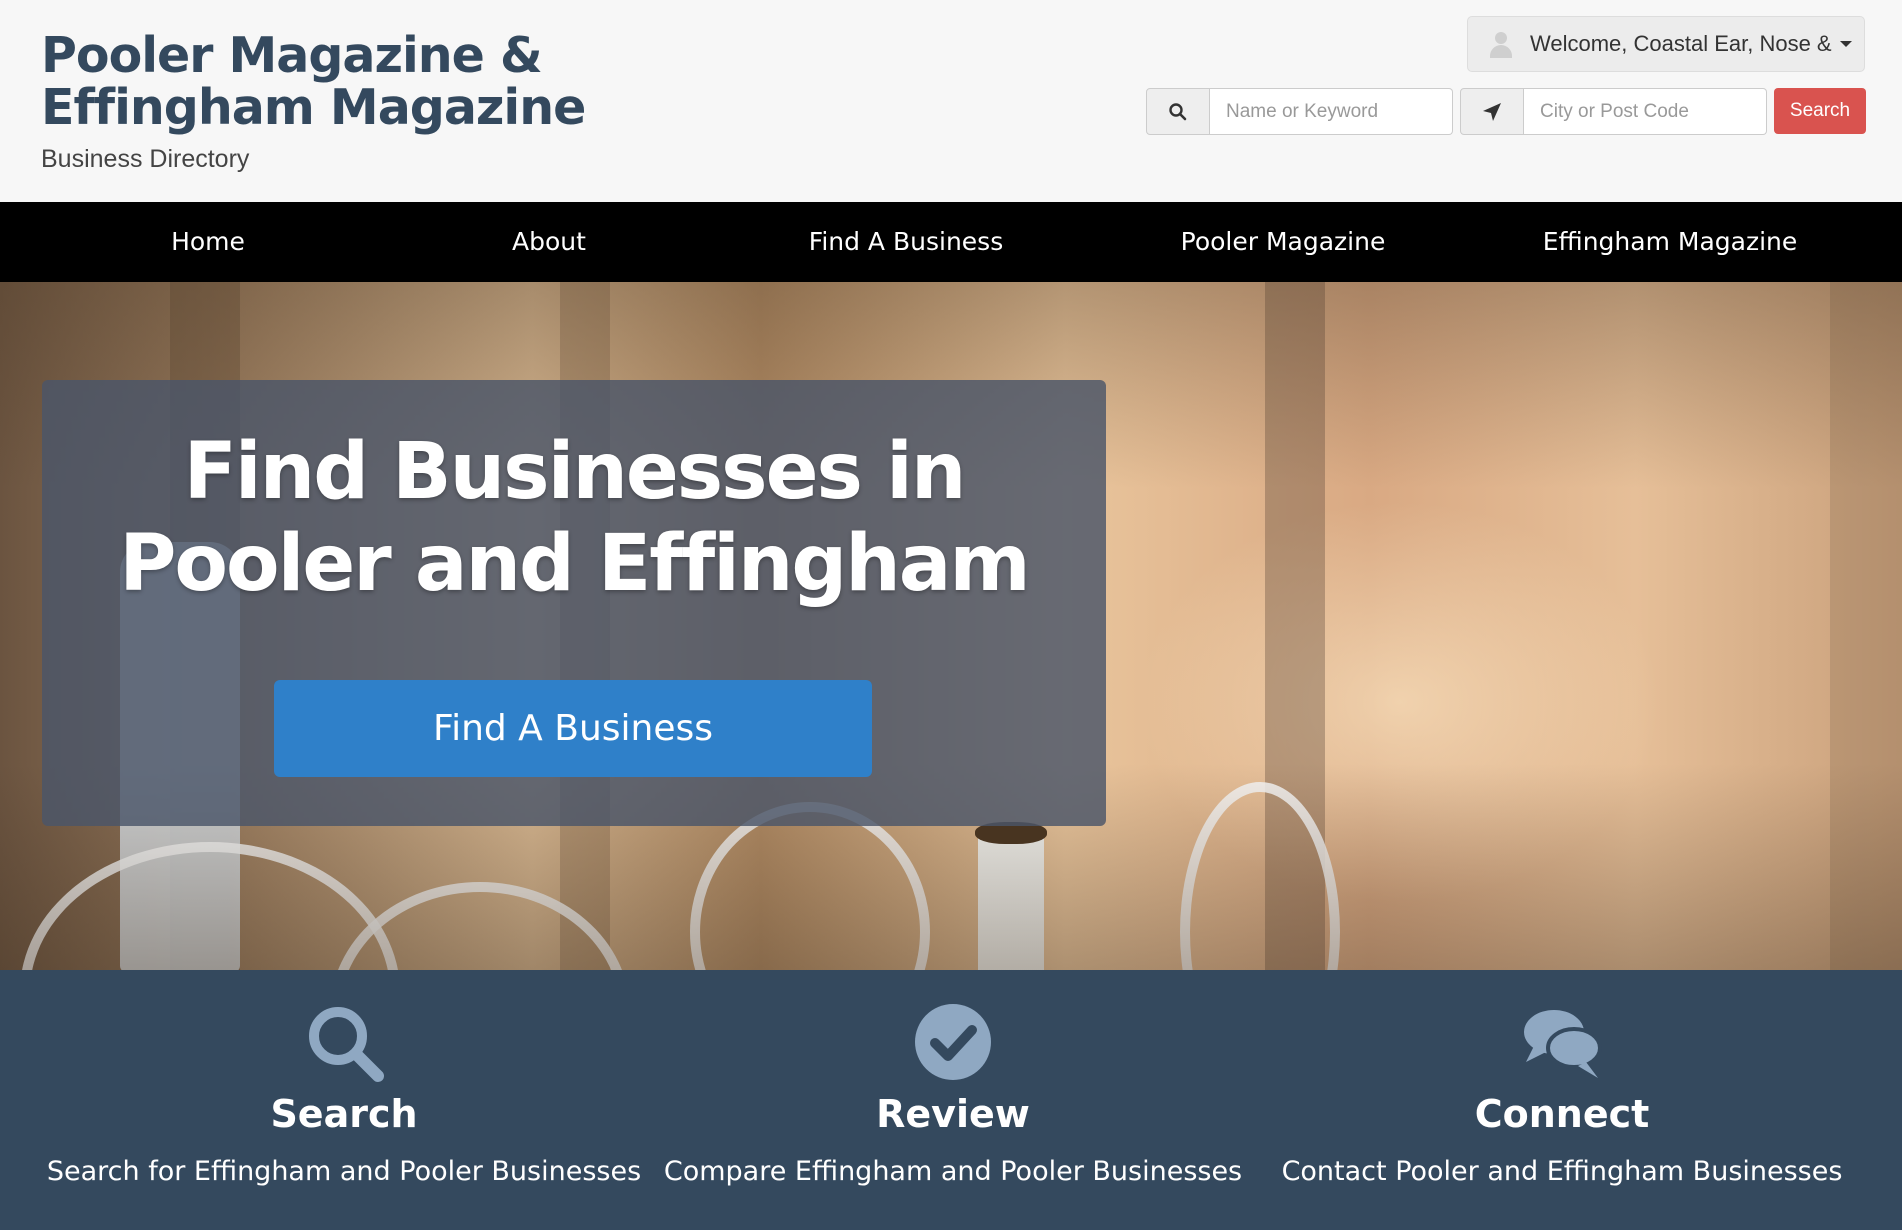 This screenshot has width=1902, height=1230. Describe the element at coordinates (953, 1171) in the screenshot. I see `feature-description: Compare Effingham and Pooler Businesses` at that location.